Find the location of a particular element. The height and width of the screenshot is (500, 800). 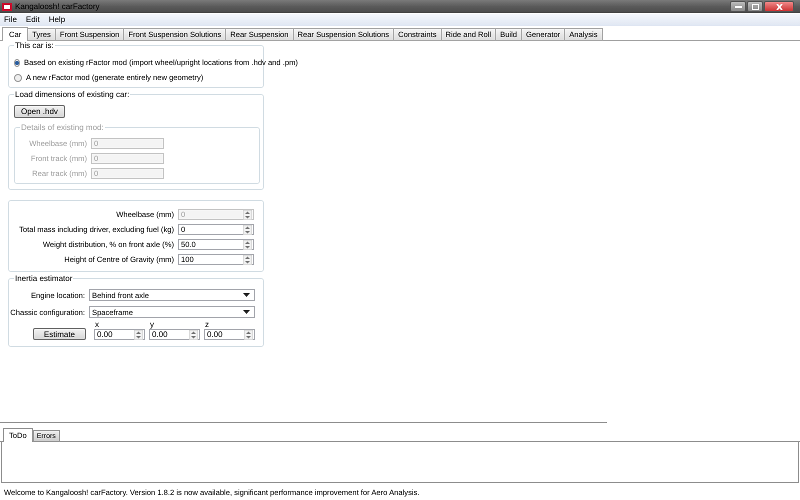

axis-label: x is located at coordinates (97, 324).